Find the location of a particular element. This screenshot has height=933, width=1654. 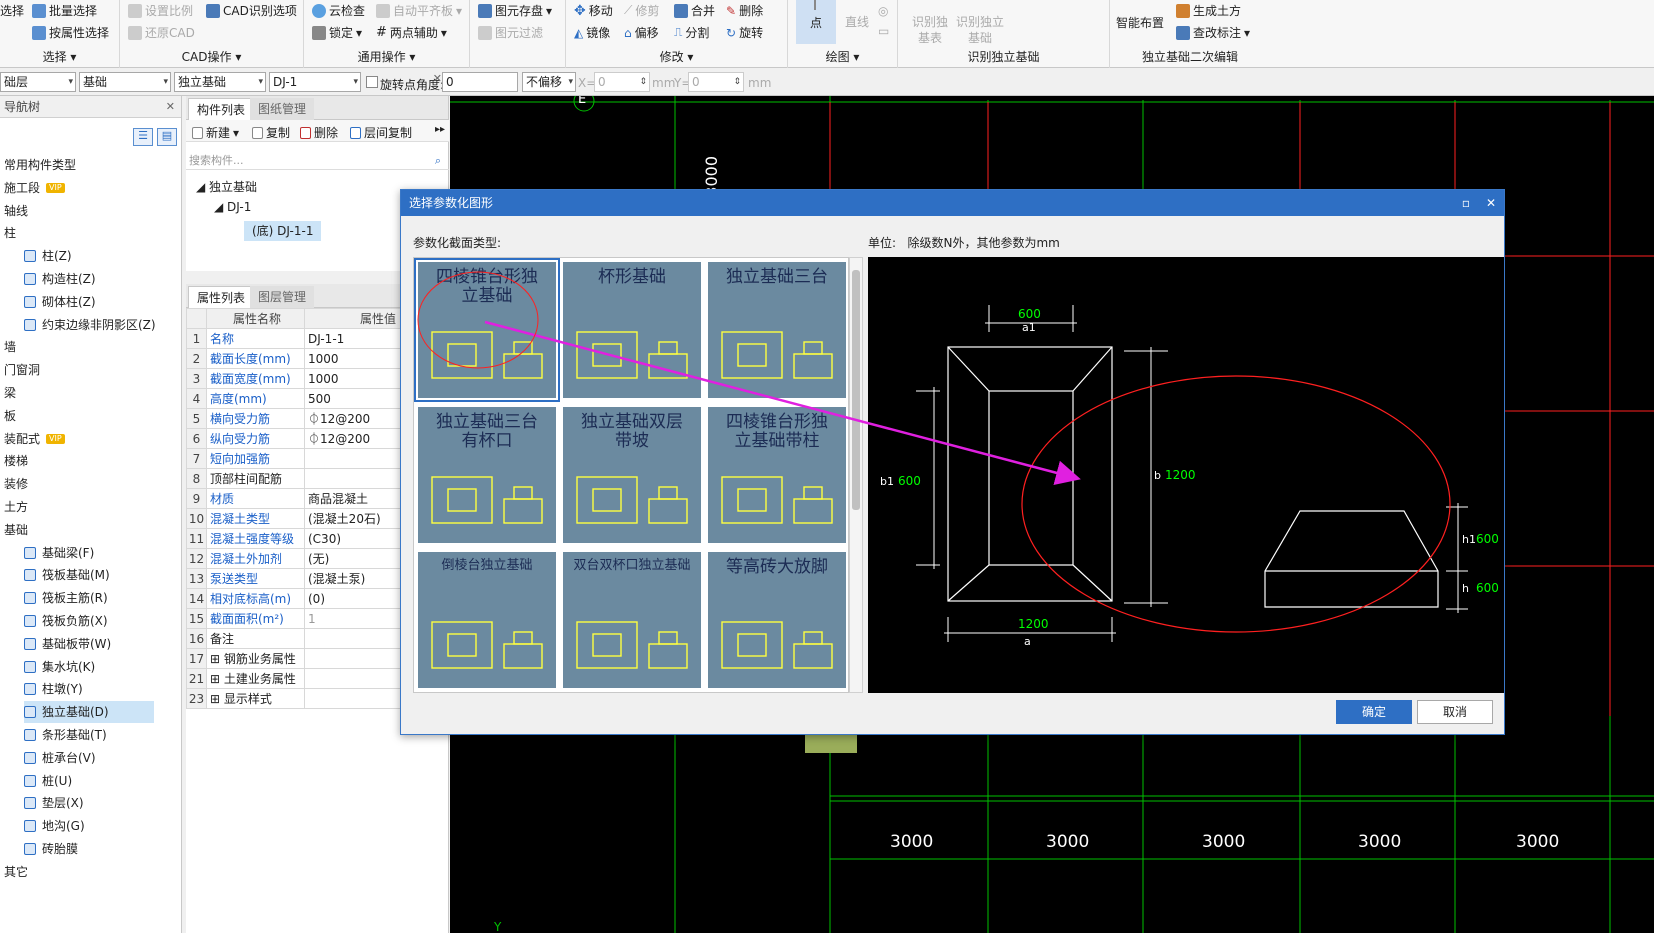

nav-item: 条形基础(T) is located at coordinates (65, 735).